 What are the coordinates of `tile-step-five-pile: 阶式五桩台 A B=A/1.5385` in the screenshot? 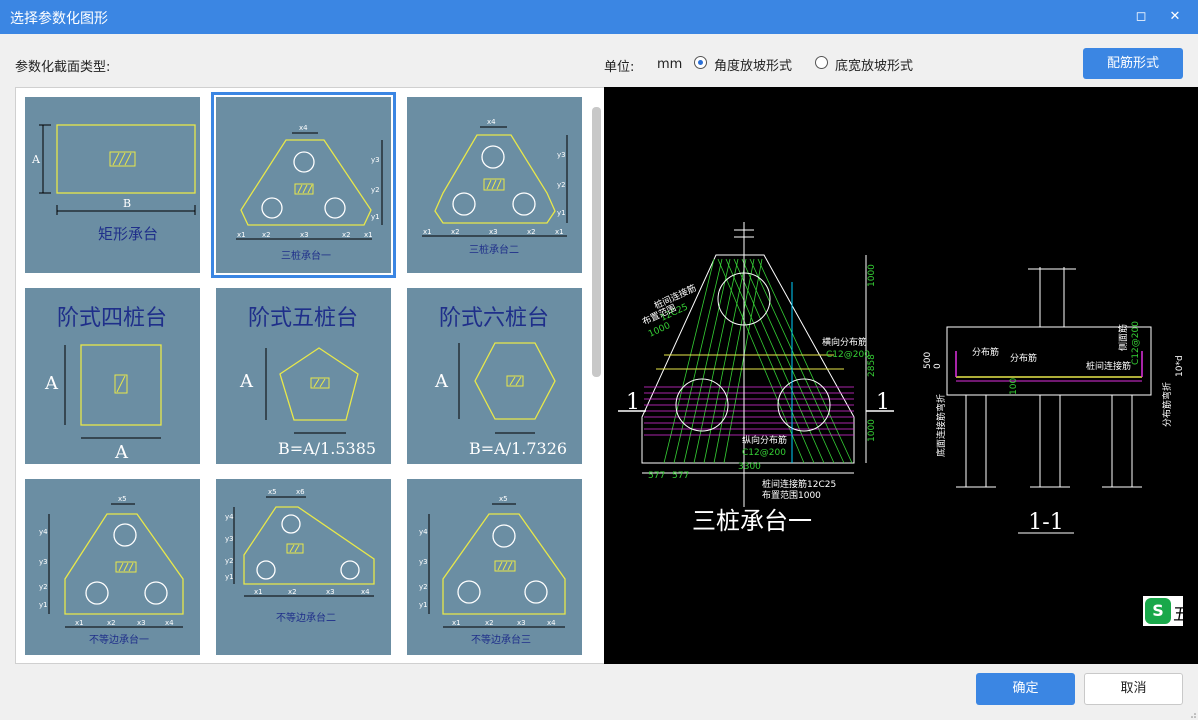 It's located at (303, 376).